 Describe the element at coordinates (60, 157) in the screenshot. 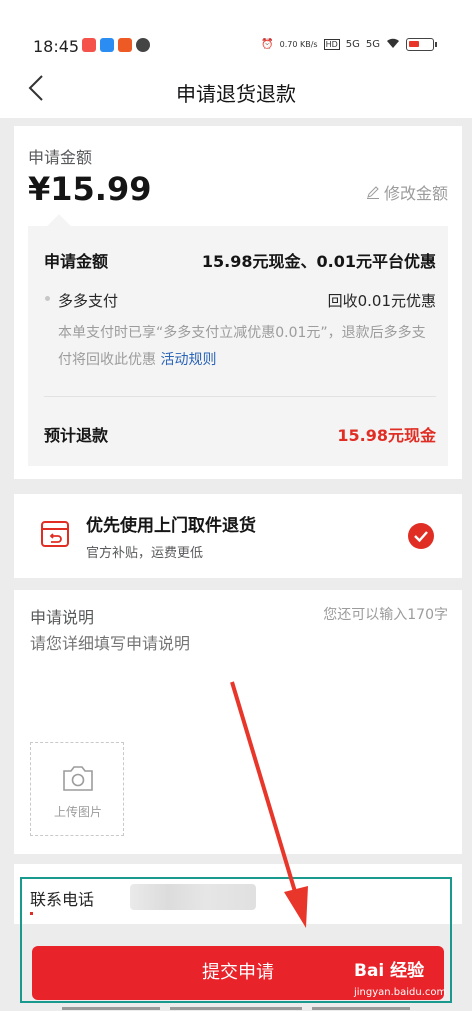

I see `amount-label: 申请金额` at that location.